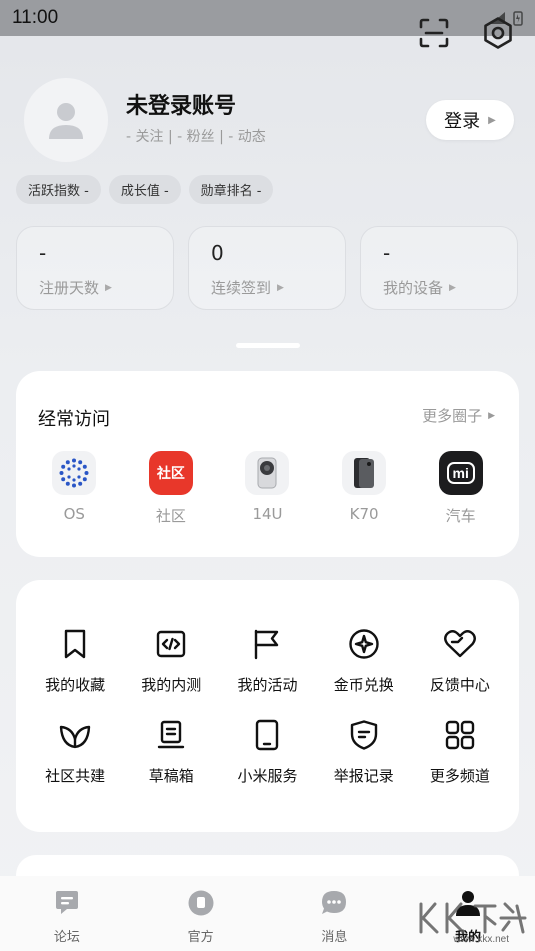 This screenshot has width=535, height=951. Describe the element at coordinates (75, 288) in the screenshot. I see `stat-label: 注册天数 ▶` at that location.